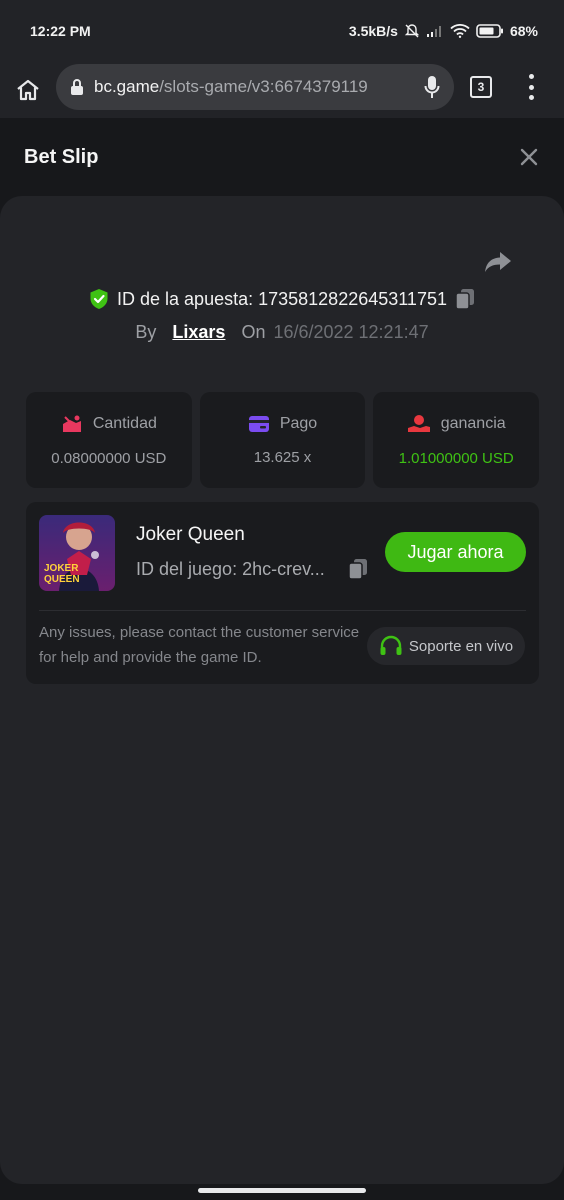 This screenshot has height=1200, width=564. Describe the element at coordinates (282, 457) in the screenshot. I see `stat-payout-value: 13.625 x` at that location.